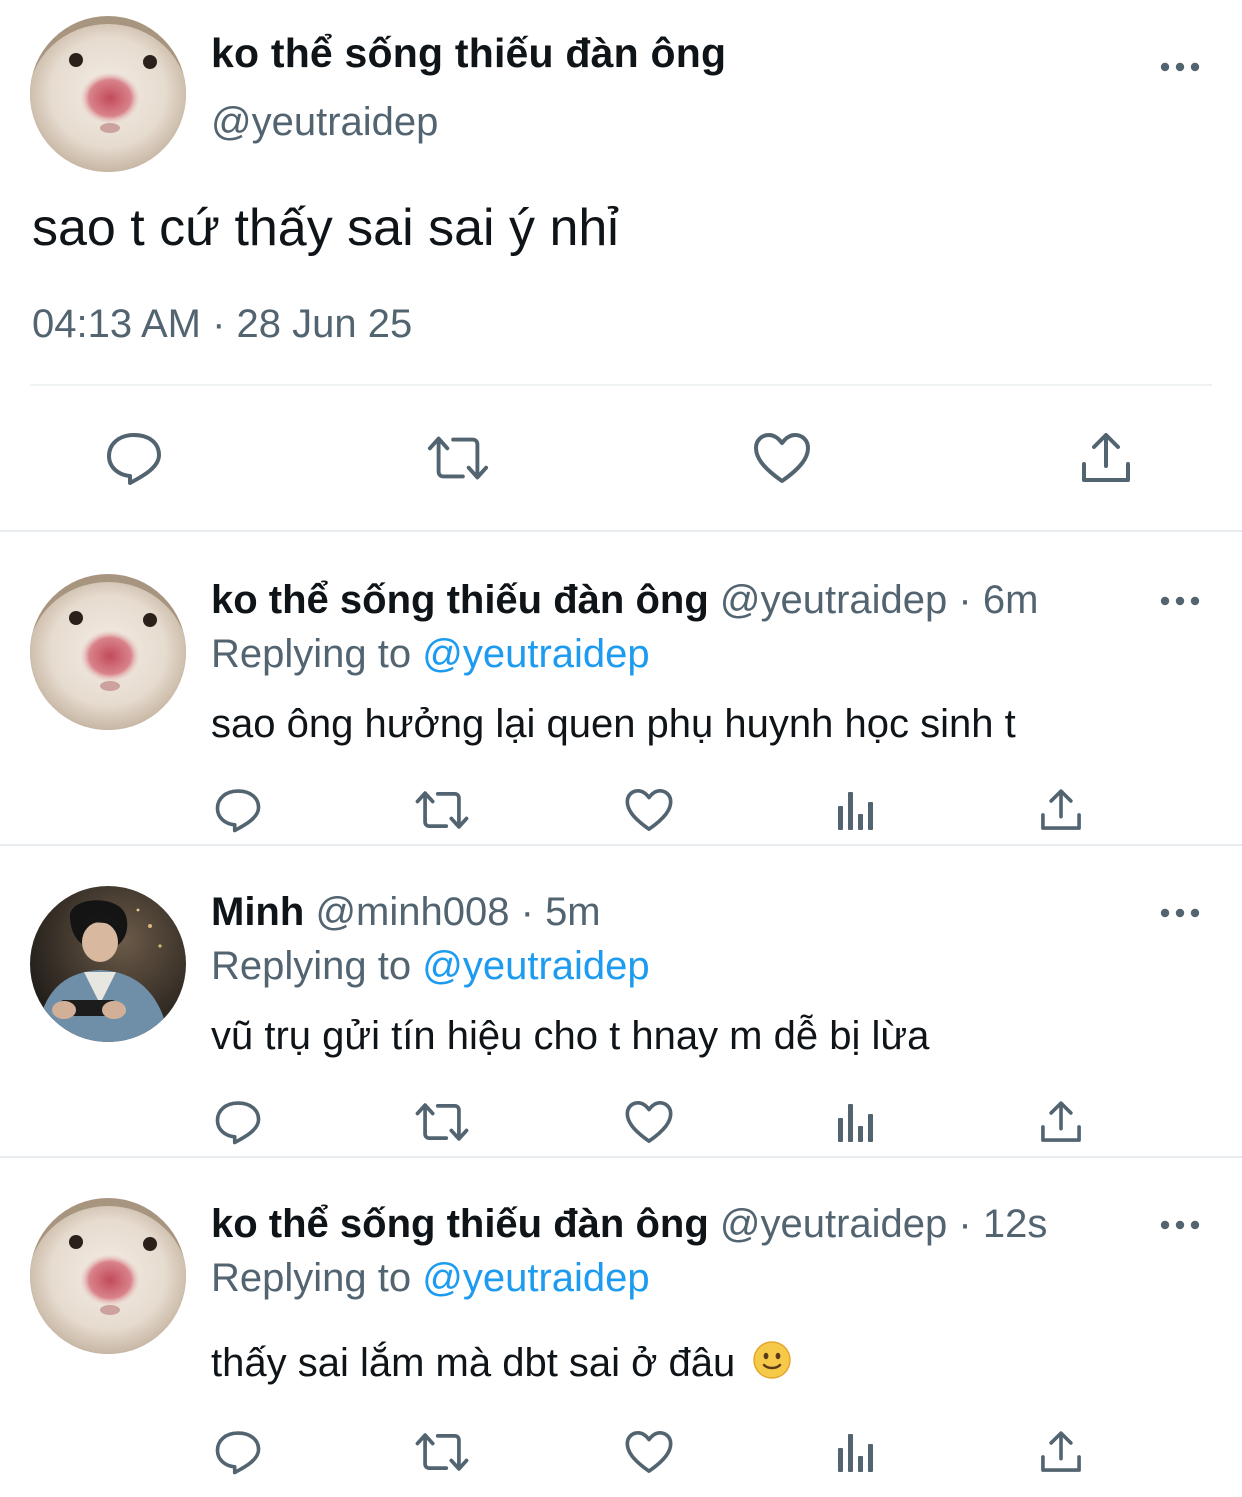  What do you see at coordinates (108, 964) in the screenshot?
I see `person-denim-avatar` at bounding box center [108, 964].